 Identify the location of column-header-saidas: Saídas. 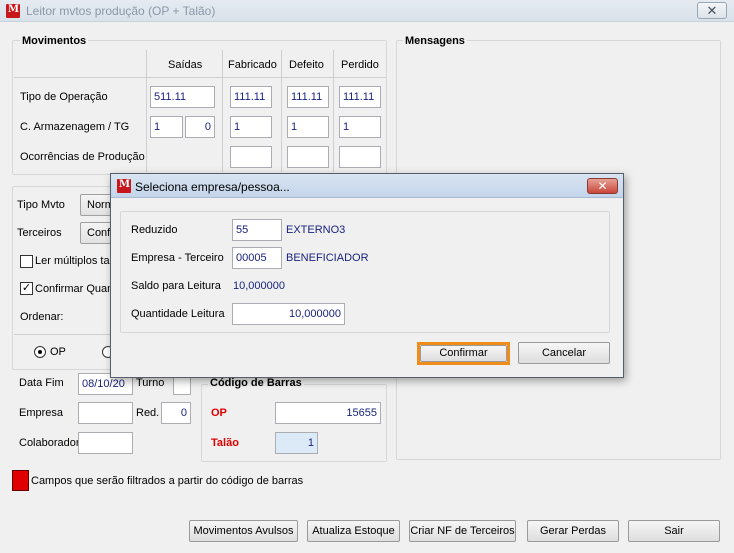
(185, 65).